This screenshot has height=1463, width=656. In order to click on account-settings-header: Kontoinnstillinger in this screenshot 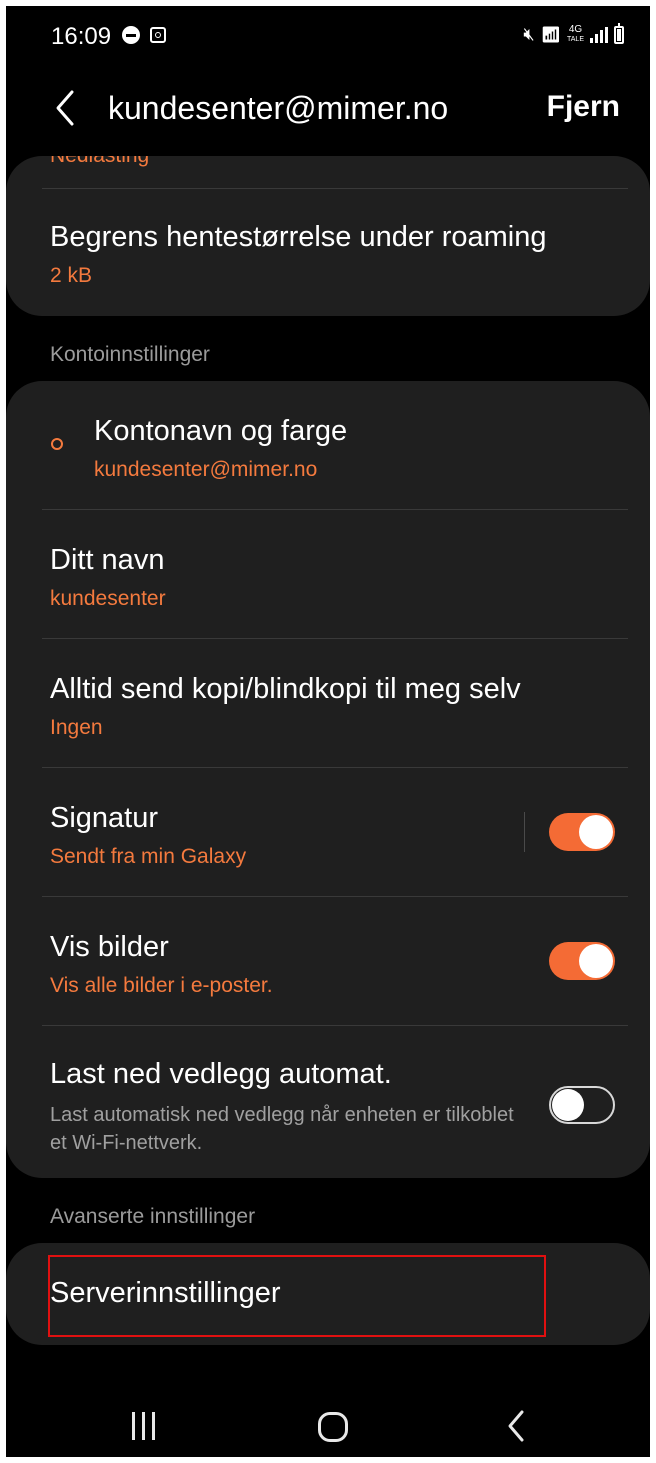, I will do `click(130, 354)`.